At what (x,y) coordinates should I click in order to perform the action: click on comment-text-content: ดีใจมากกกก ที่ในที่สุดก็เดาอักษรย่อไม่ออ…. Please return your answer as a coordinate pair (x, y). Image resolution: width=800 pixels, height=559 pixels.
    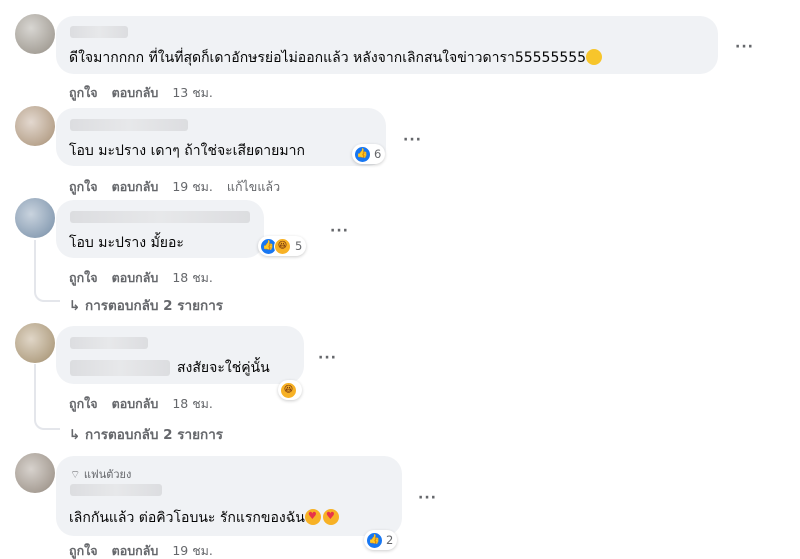
    Looking at the image, I should click on (328, 58).